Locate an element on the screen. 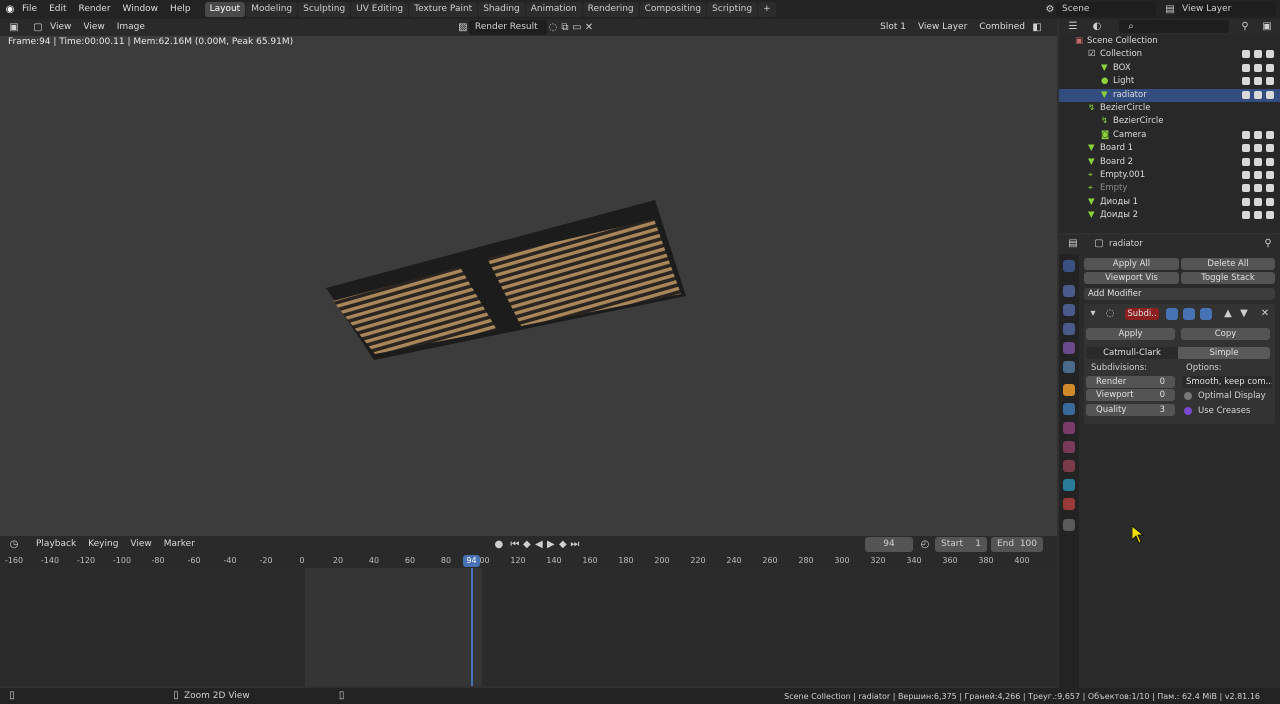 This screenshot has width=1280, height=704. tab-animation: Animation is located at coordinates (553, 9).